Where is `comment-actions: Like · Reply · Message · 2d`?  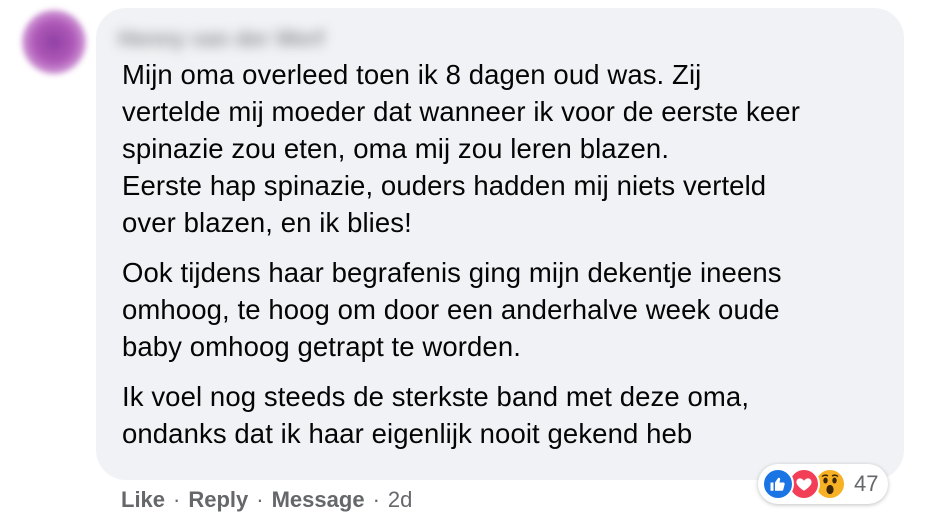
comment-actions: Like · Reply · Message · 2d is located at coordinates (266, 500).